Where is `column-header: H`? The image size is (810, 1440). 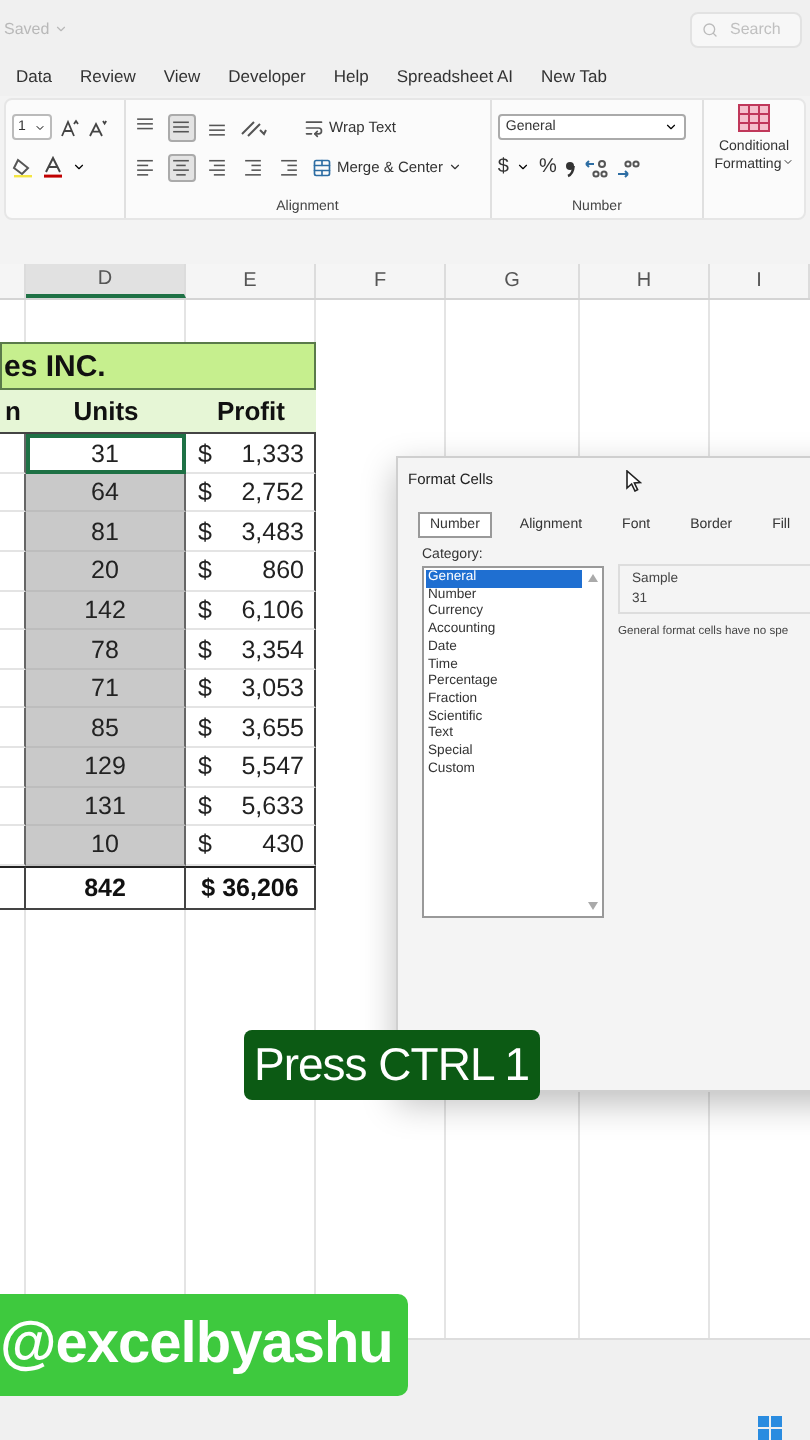
column-header: H is located at coordinates (645, 281).